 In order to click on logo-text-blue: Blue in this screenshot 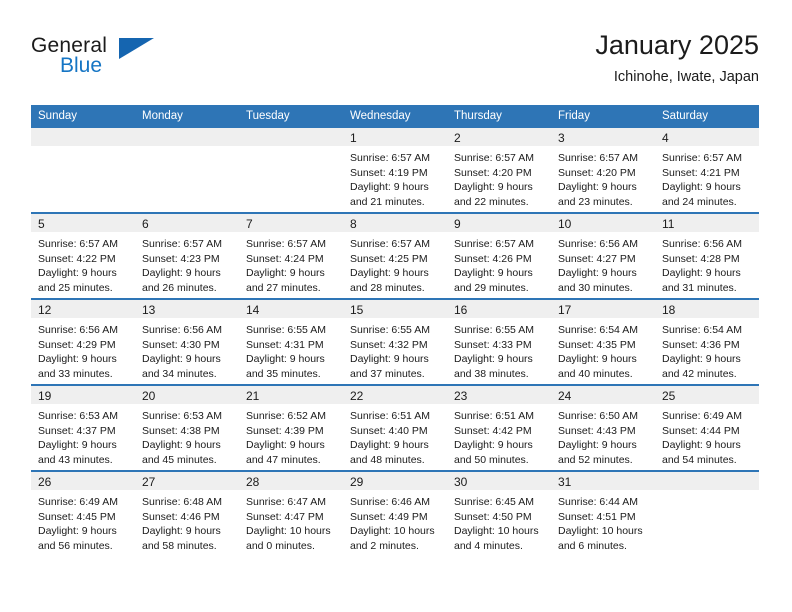, I will do `click(81, 65)`.